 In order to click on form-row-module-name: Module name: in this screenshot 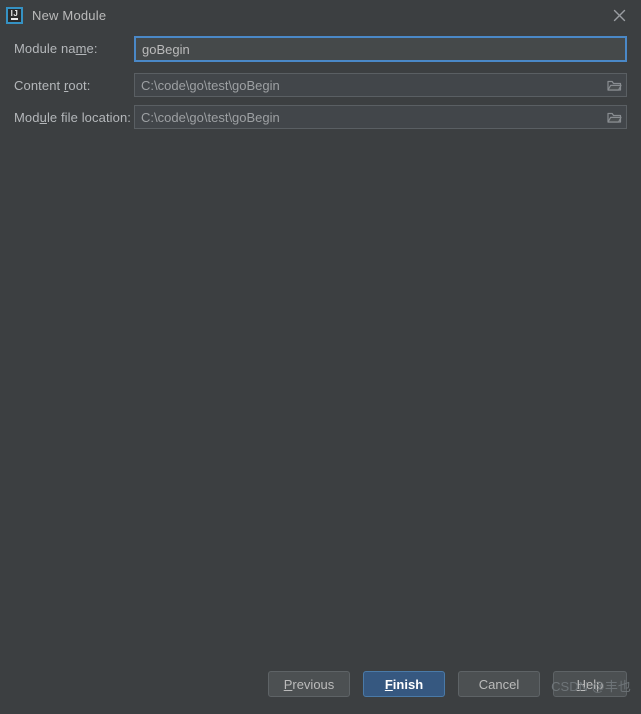, I will do `click(320, 49)`.